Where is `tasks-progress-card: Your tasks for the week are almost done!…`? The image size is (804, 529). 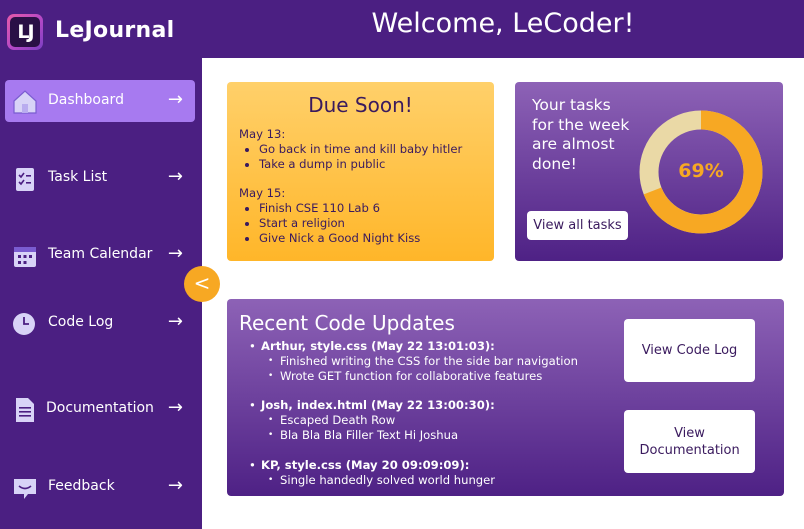 tasks-progress-card: Your tasks for the week are almost done!… is located at coordinates (649, 171).